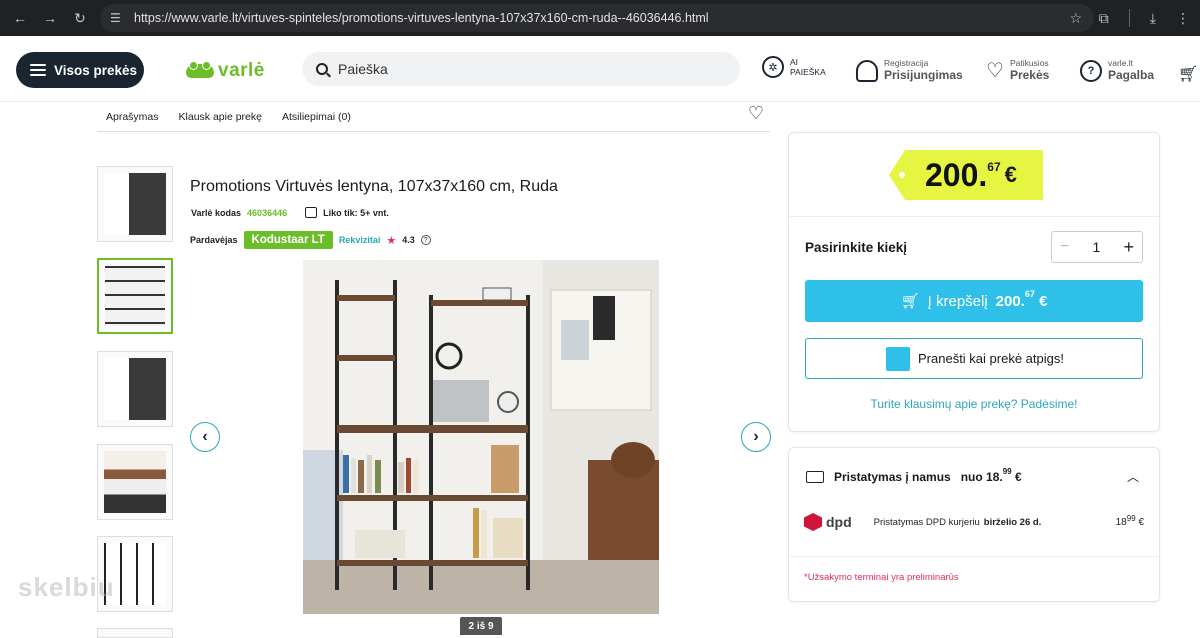  I want to click on search-input, so click(528, 69).